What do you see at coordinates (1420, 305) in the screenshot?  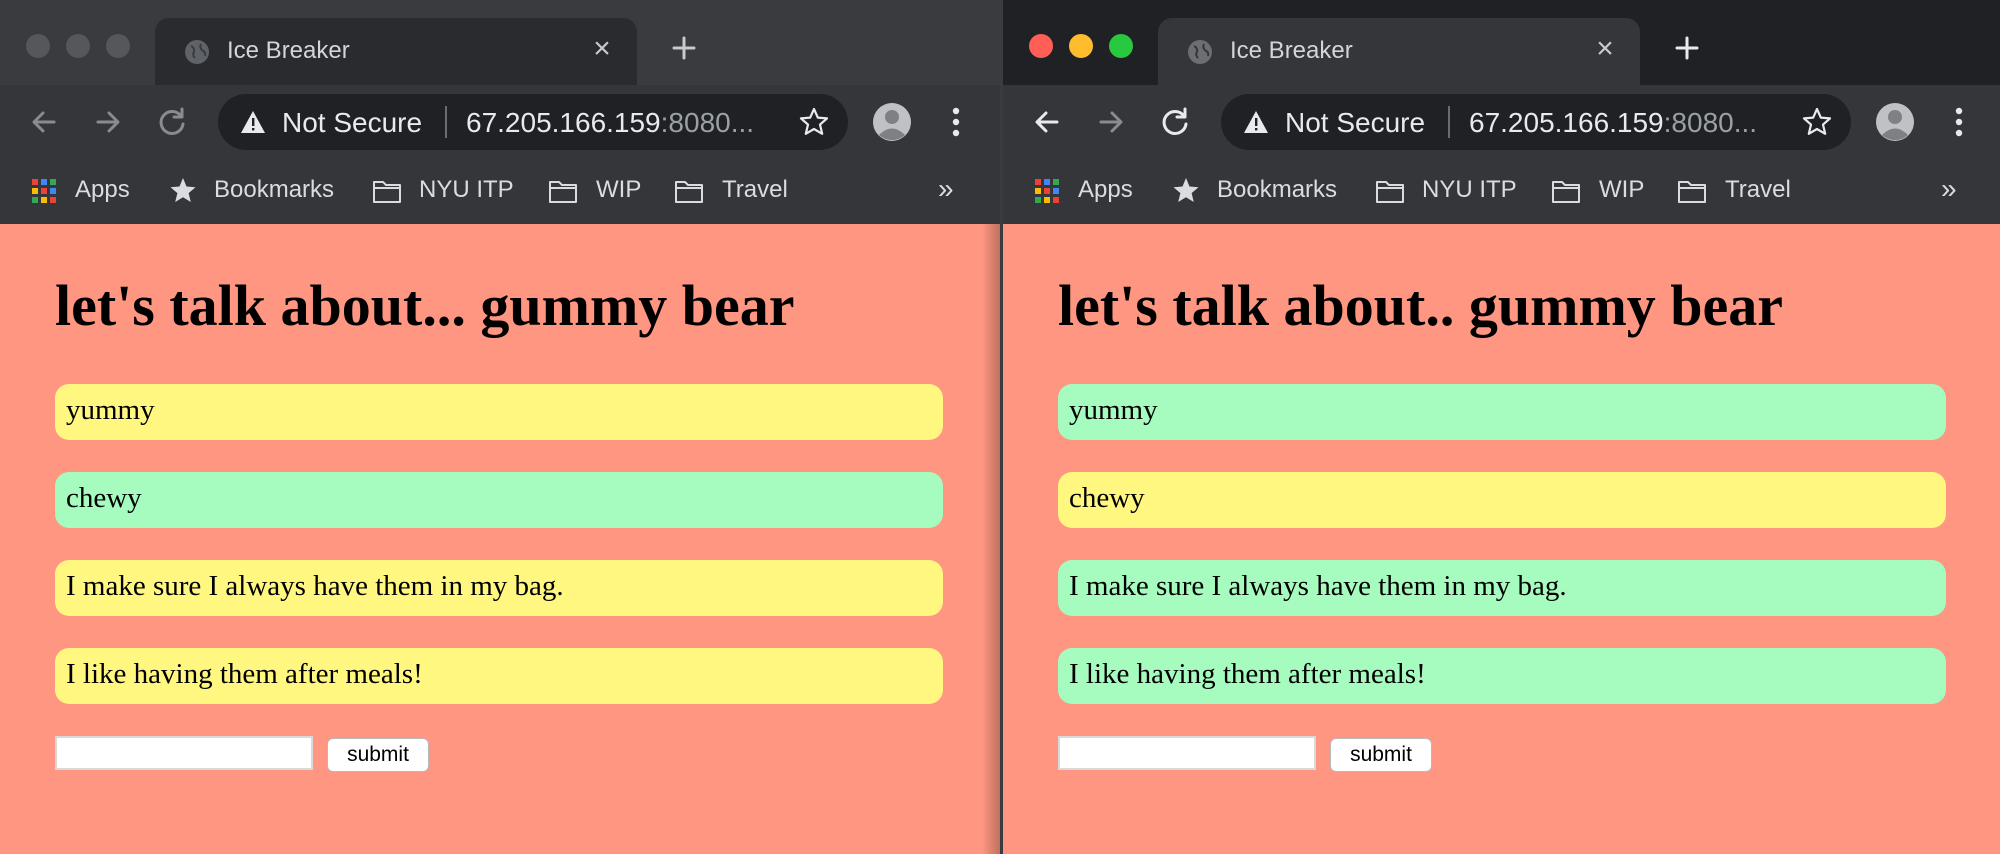 I see `page-title: let's talk about.. gummy bear` at bounding box center [1420, 305].